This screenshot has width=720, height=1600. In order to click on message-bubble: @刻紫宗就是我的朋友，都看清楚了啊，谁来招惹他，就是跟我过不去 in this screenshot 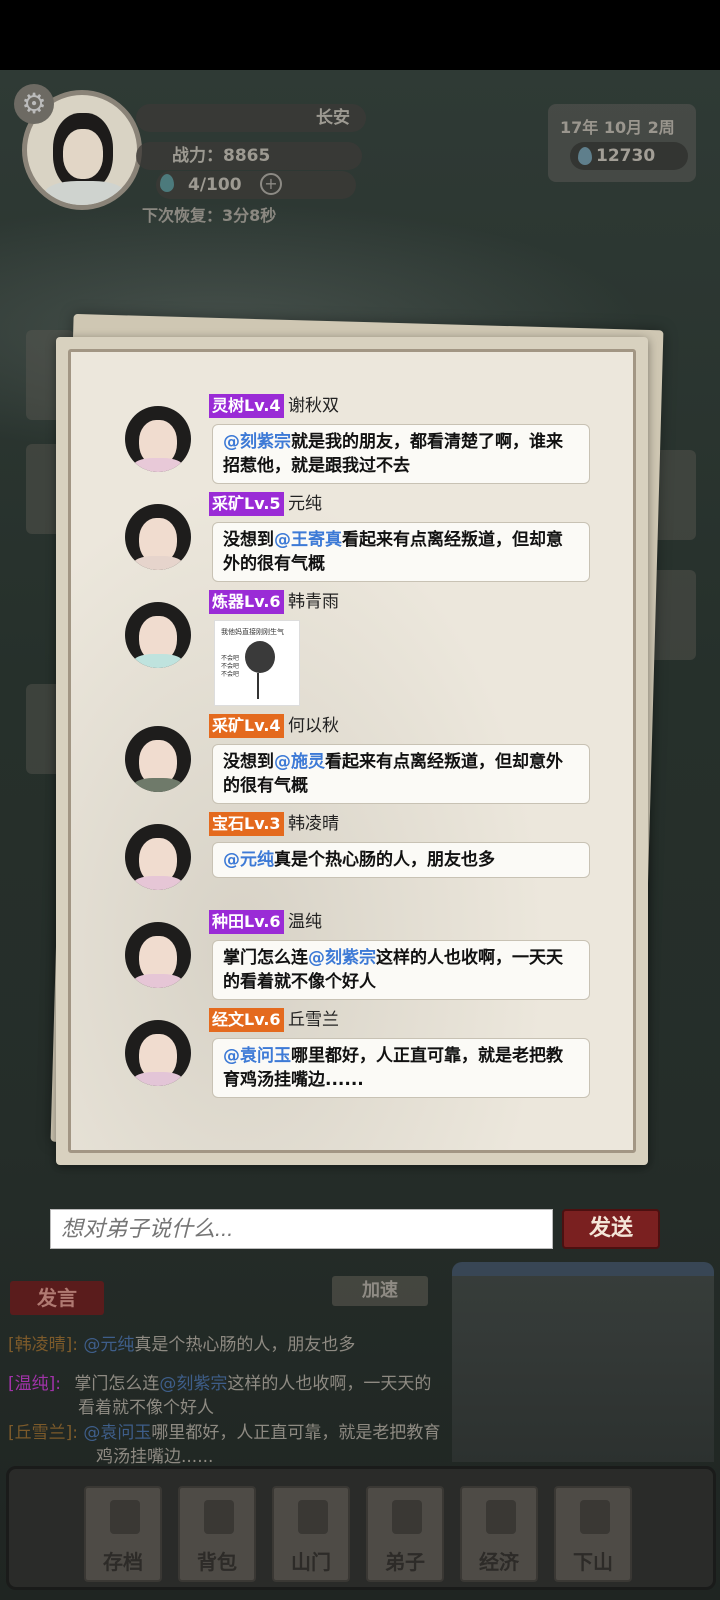, I will do `click(401, 454)`.